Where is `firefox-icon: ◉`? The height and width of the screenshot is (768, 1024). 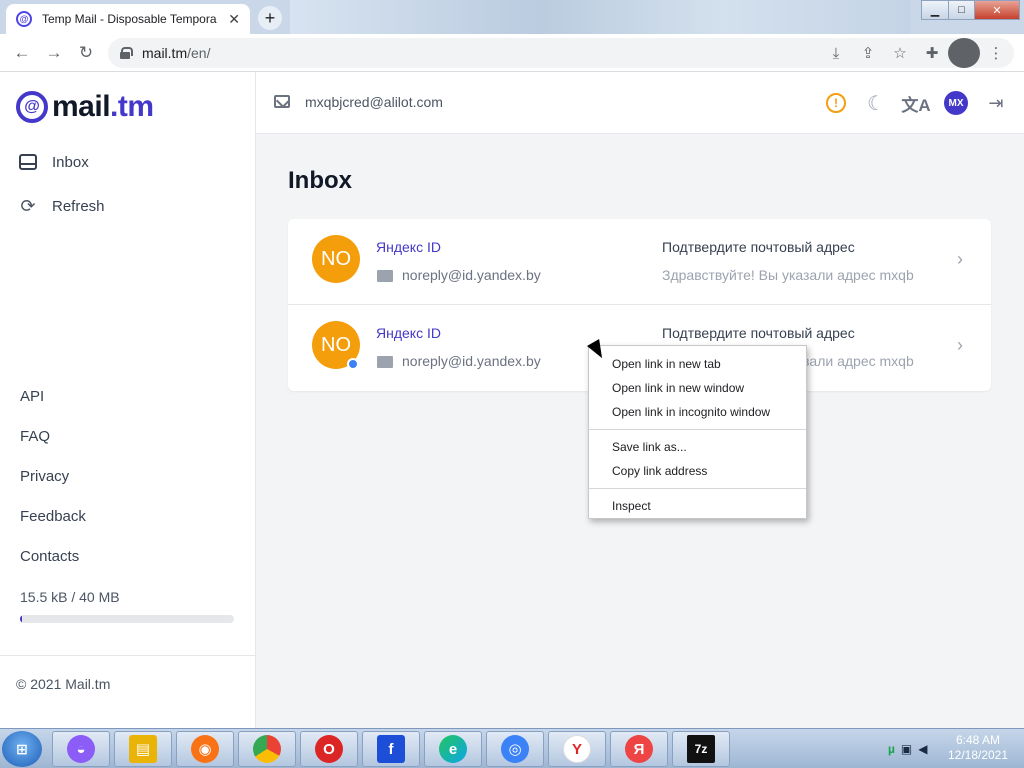 firefox-icon: ◉ is located at coordinates (205, 749).